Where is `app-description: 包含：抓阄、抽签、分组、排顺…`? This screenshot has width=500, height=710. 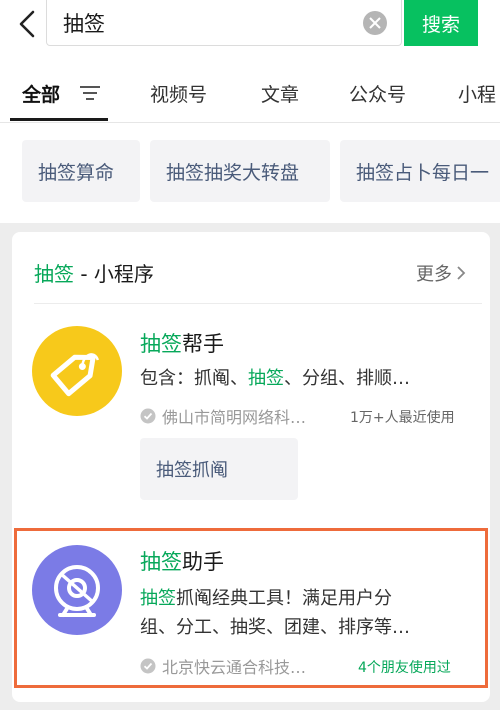
app-description: 包含：抓阄、抽签、分组、排顺… is located at coordinates (275, 378).